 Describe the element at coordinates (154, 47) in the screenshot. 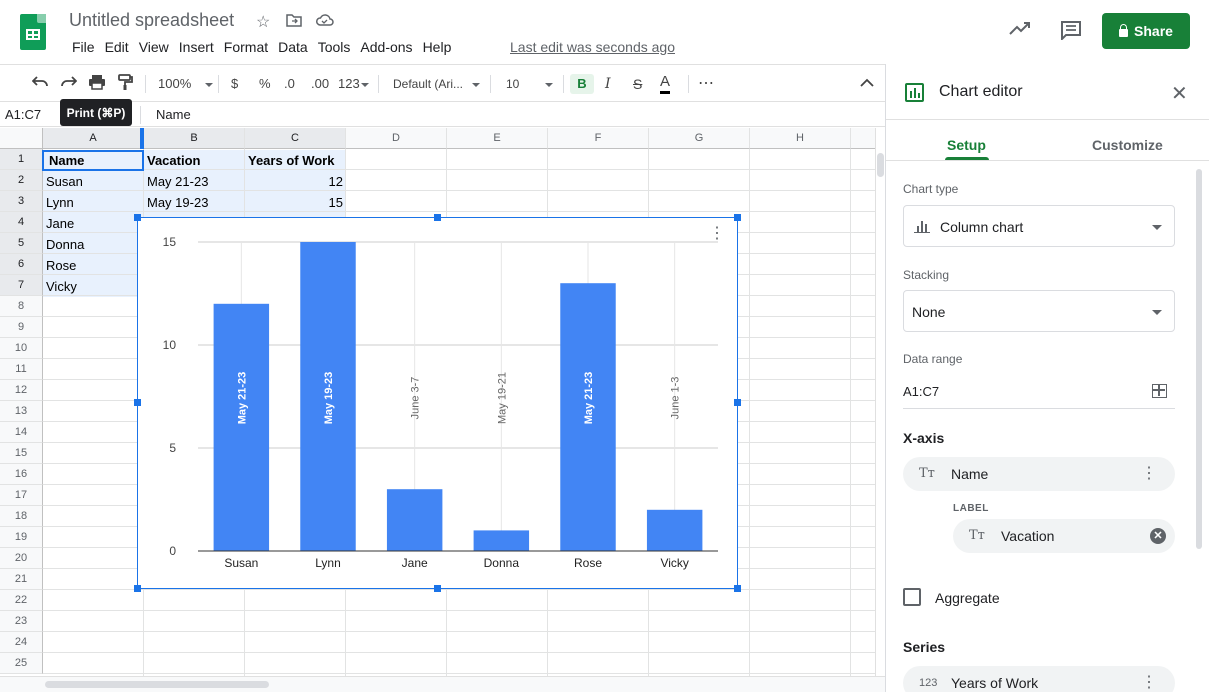

I see `menu-view: View` at that location.